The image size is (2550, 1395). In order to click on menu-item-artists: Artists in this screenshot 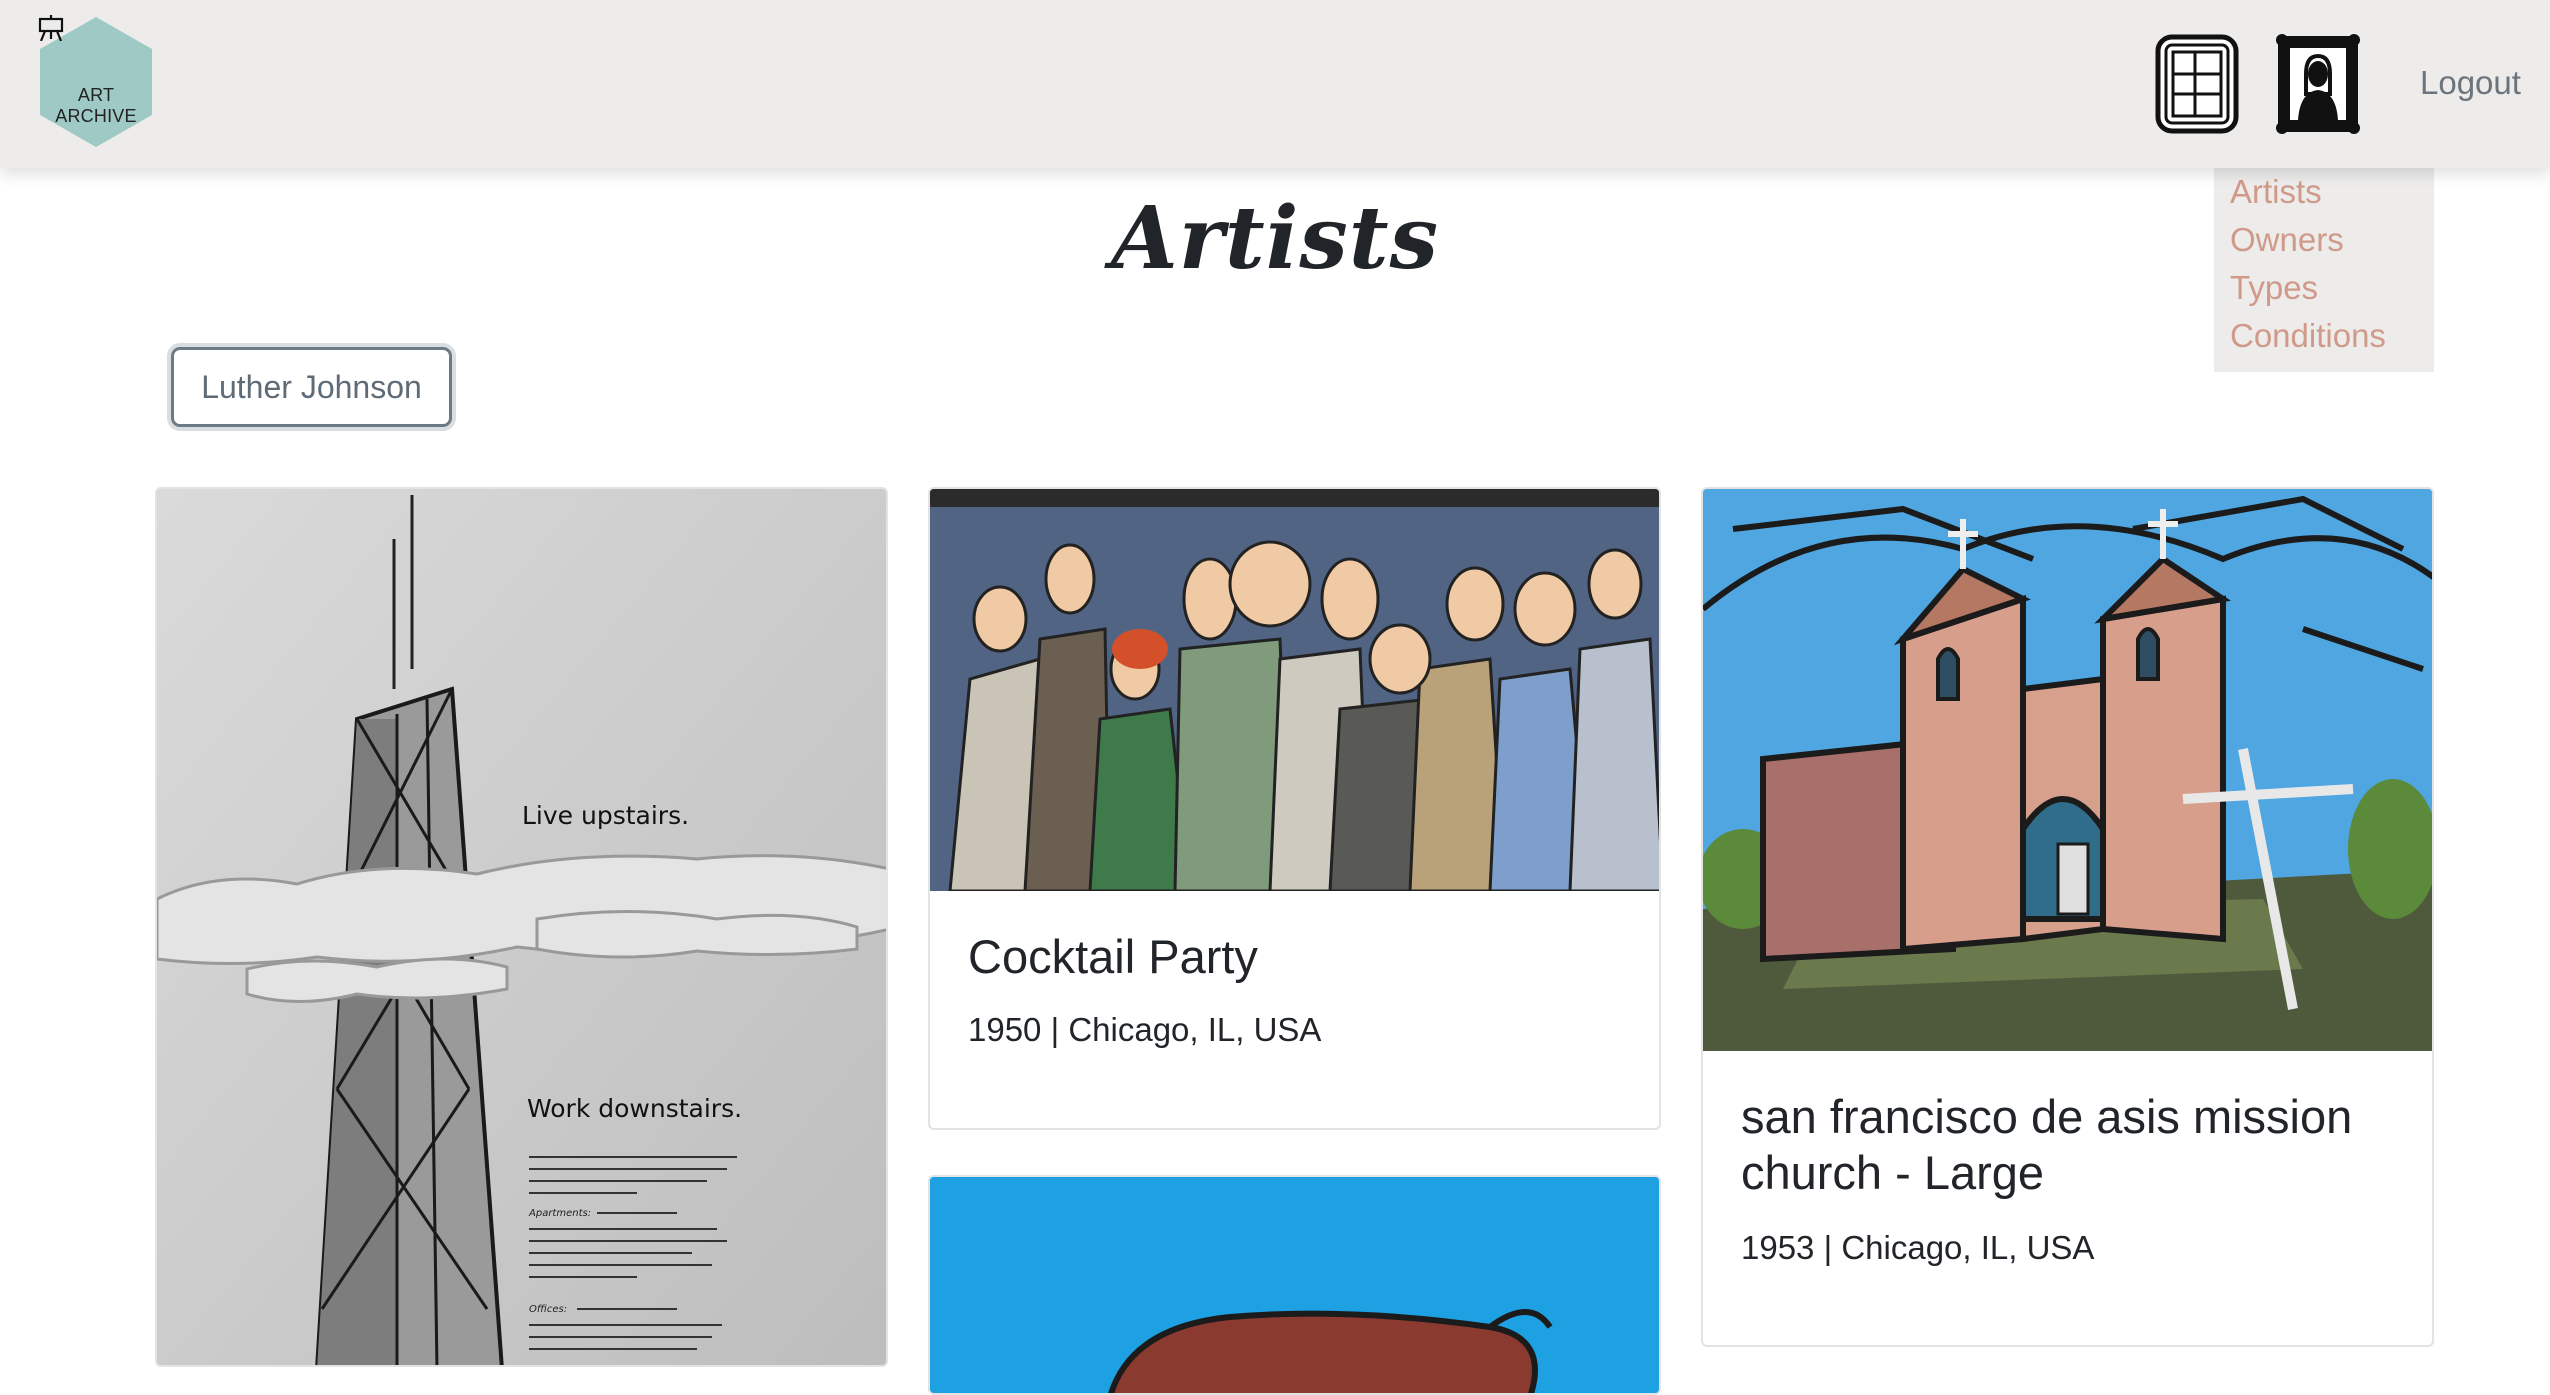, I will do `click(2324, 192)`.